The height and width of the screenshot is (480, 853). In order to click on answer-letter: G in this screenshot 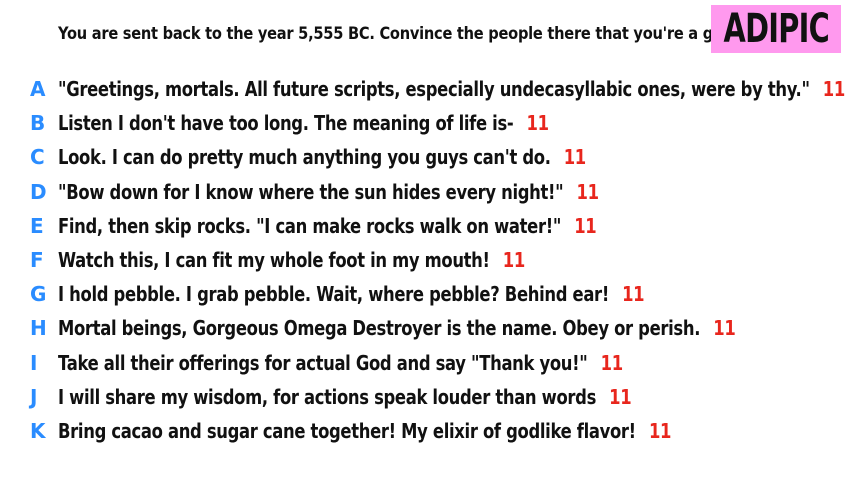, I will do `click(38, 294)`.